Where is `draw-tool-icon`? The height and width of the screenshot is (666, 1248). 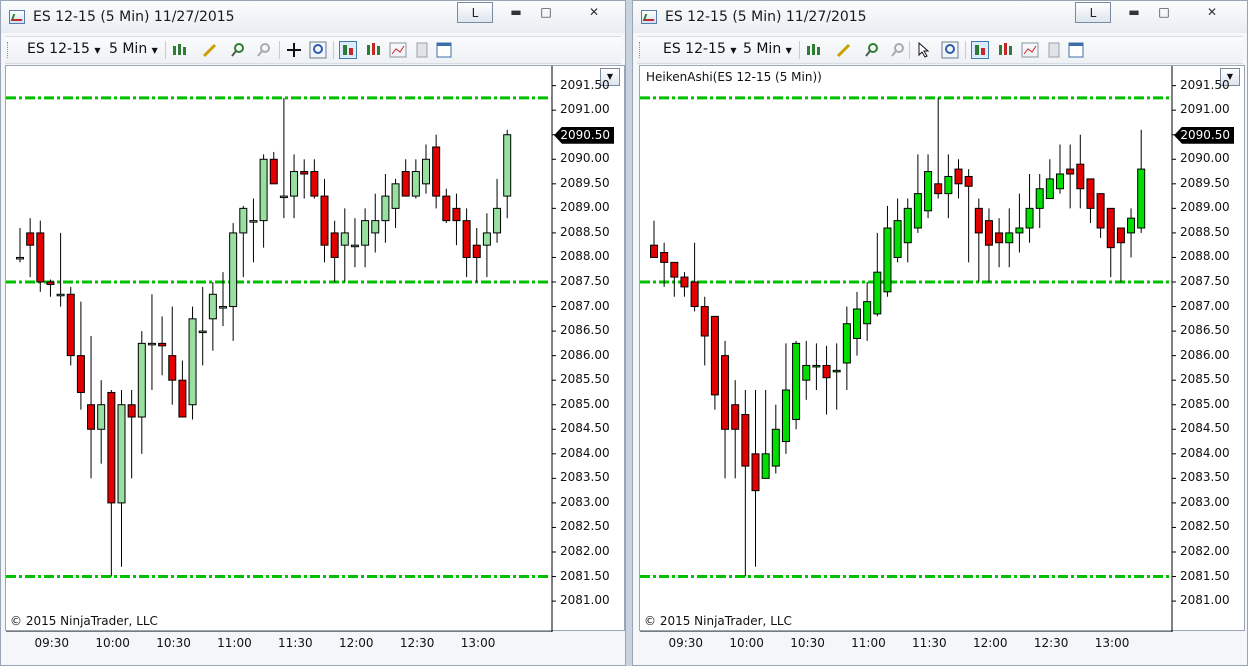
draw-tool-icon is located at coordinates (210, 50).